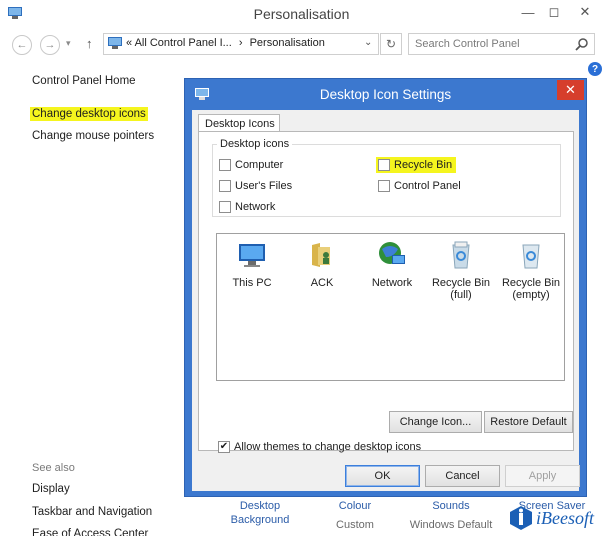  I want to click on checkbox-computer: Computer, so click(251, 165).